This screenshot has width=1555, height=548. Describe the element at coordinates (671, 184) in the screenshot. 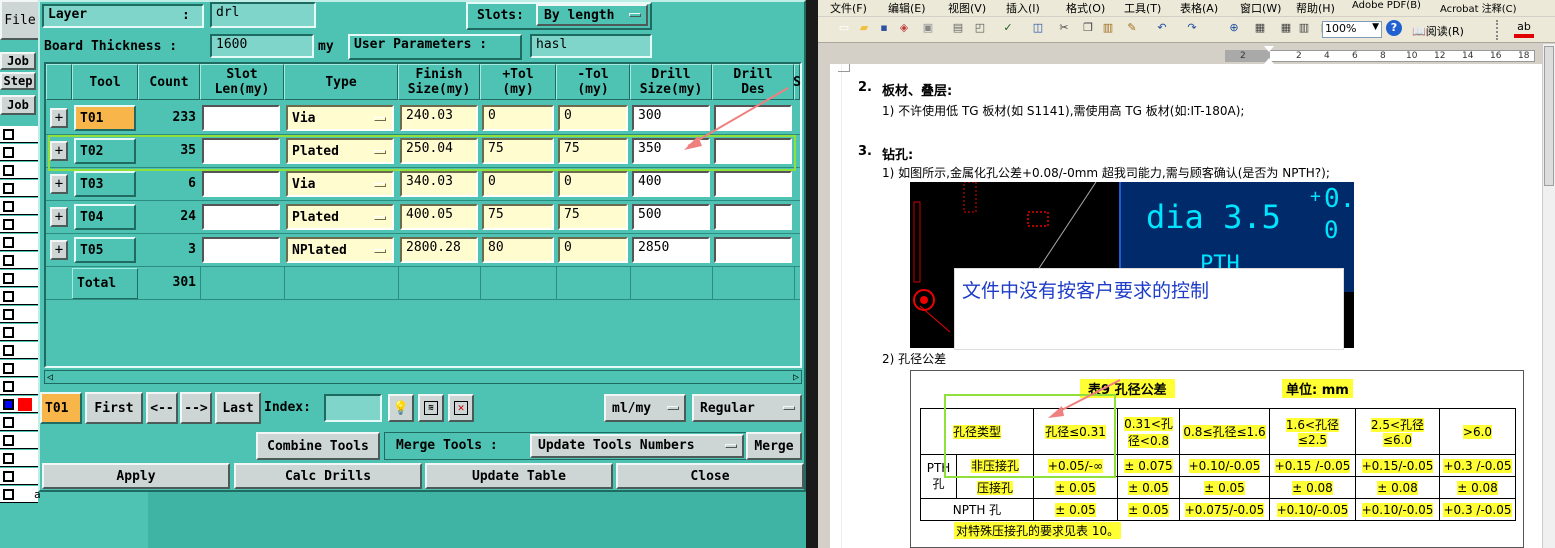

I see `drill-size-input: 400` at that location.